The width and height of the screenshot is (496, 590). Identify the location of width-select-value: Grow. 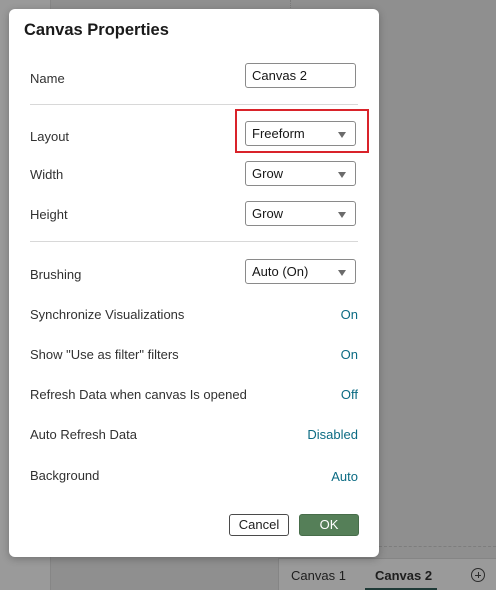
(268, 173).